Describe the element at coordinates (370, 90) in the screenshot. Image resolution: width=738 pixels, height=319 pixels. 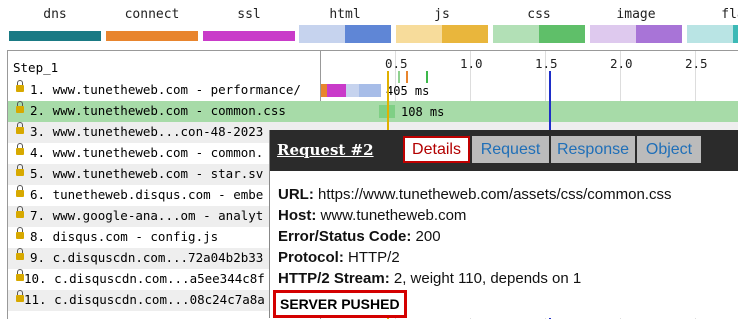
I see `timing-html` at that location.